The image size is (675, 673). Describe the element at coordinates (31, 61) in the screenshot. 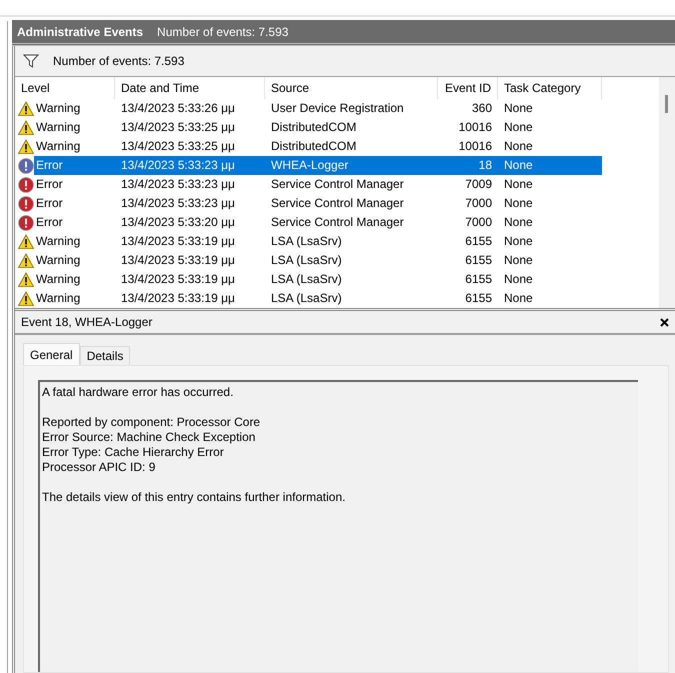

I see `filter-icon` at that location.